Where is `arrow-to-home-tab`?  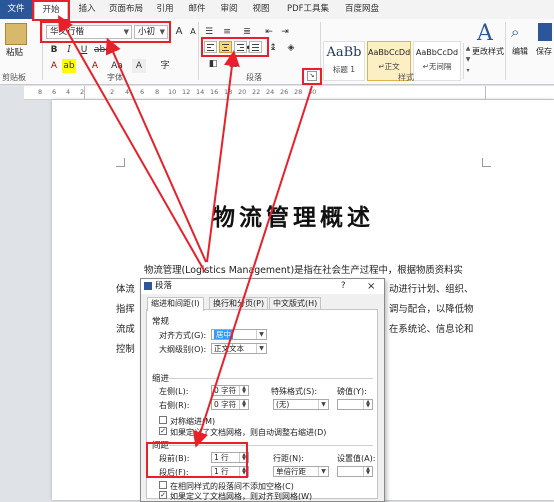
arrow-to-home-tab is located at coordinates (132, 144).